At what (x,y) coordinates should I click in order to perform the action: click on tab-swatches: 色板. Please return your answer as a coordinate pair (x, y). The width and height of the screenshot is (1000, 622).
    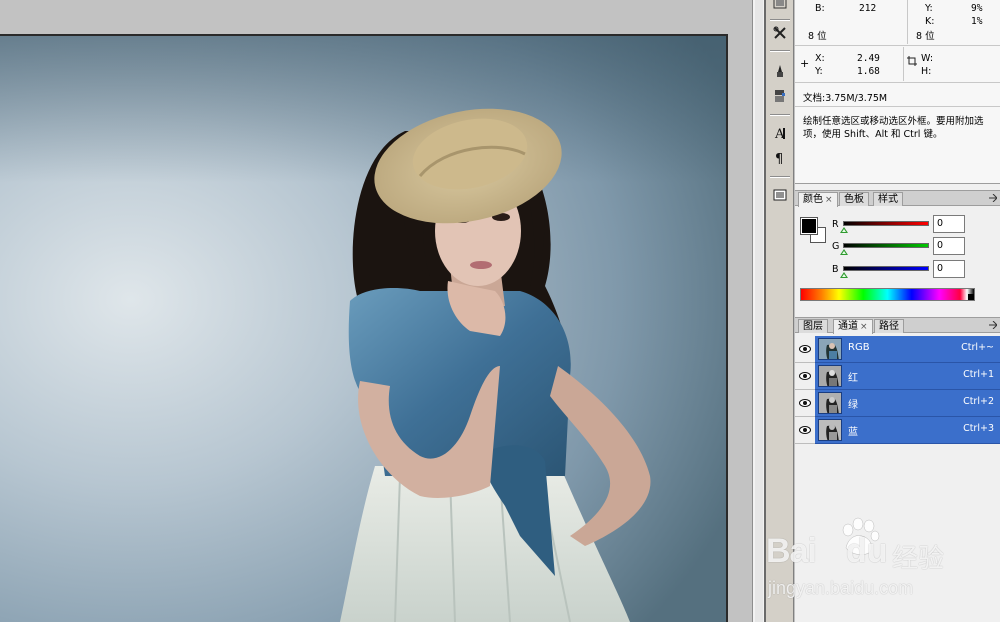
    Looking at the image, I should click on (854, 199).